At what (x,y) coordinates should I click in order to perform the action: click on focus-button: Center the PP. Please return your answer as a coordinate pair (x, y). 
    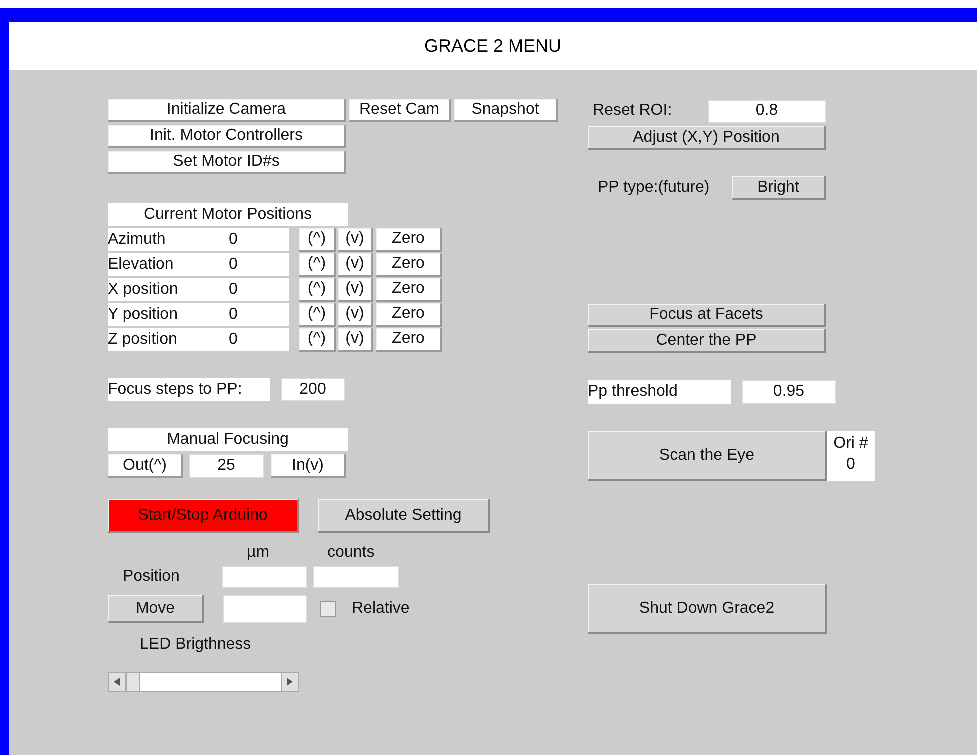
    Looking at the image, I should click on (707, 341).